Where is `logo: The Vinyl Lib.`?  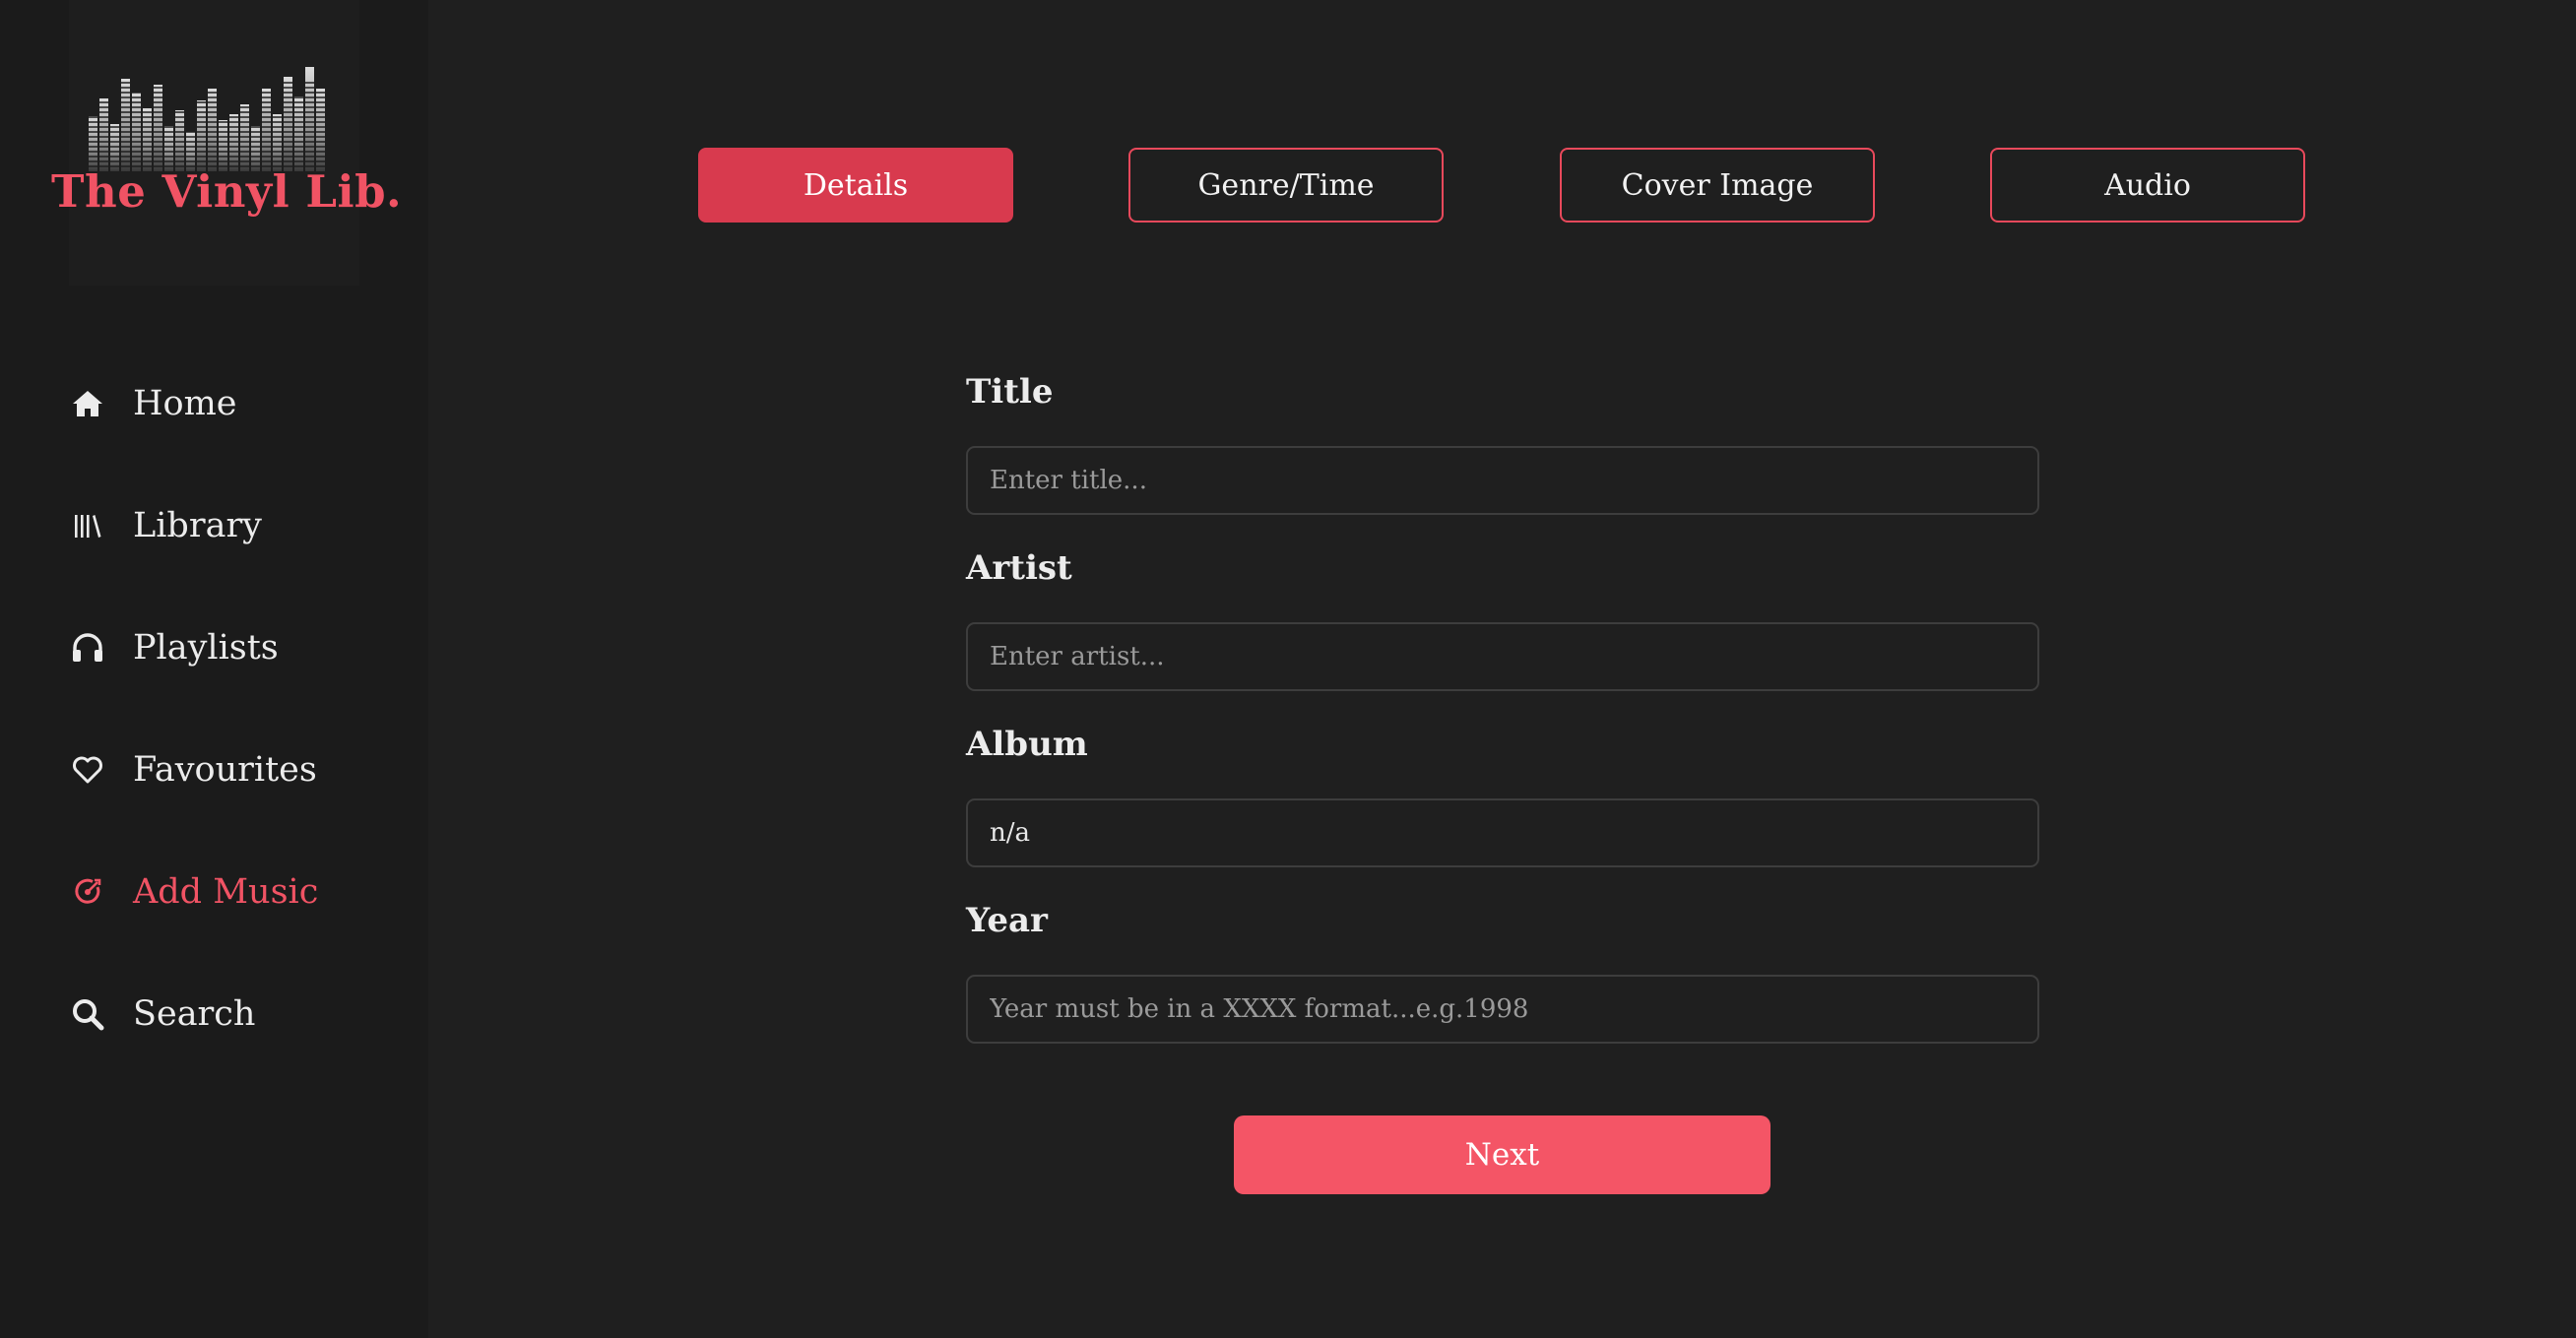 logo: The Vinyl Lib. is located at coordinates (226, 143).